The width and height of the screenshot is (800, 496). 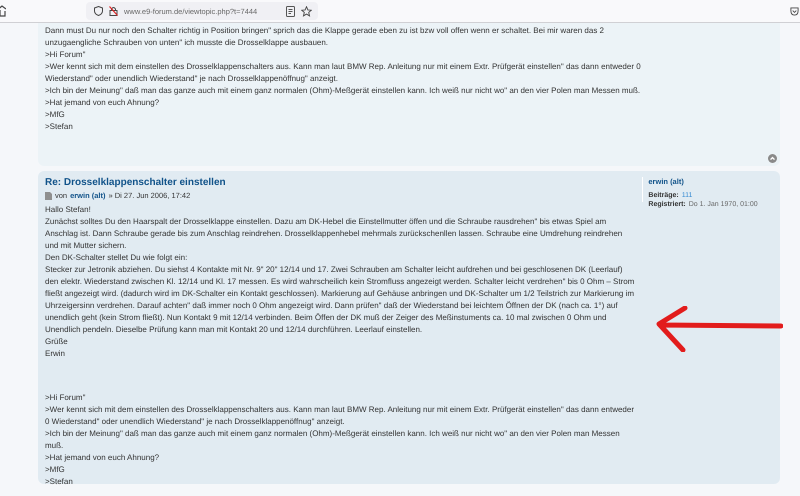 What do you see at coordinates (102, 103) in the screenshot?
I see `post-text: >Hat jemand von euch Ahnung?` at bounding box center [102, 103].